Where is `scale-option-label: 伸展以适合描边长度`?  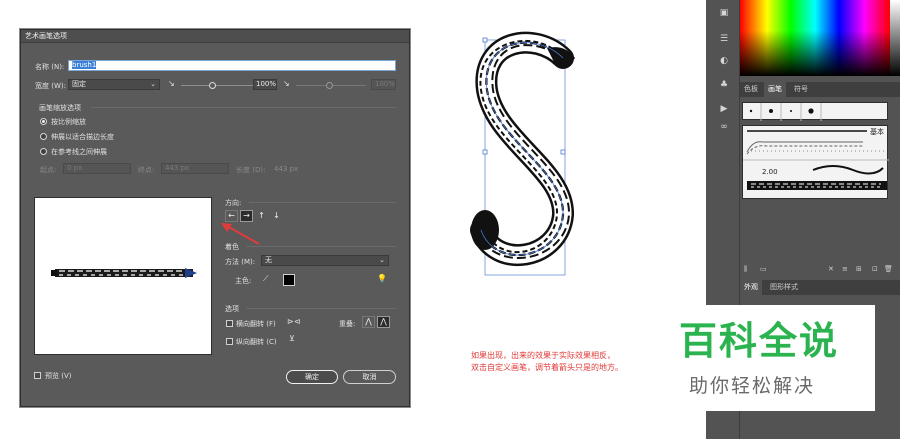
scale-option-label: 伸展以适合描边长度 is located at coordinates (82, 137).